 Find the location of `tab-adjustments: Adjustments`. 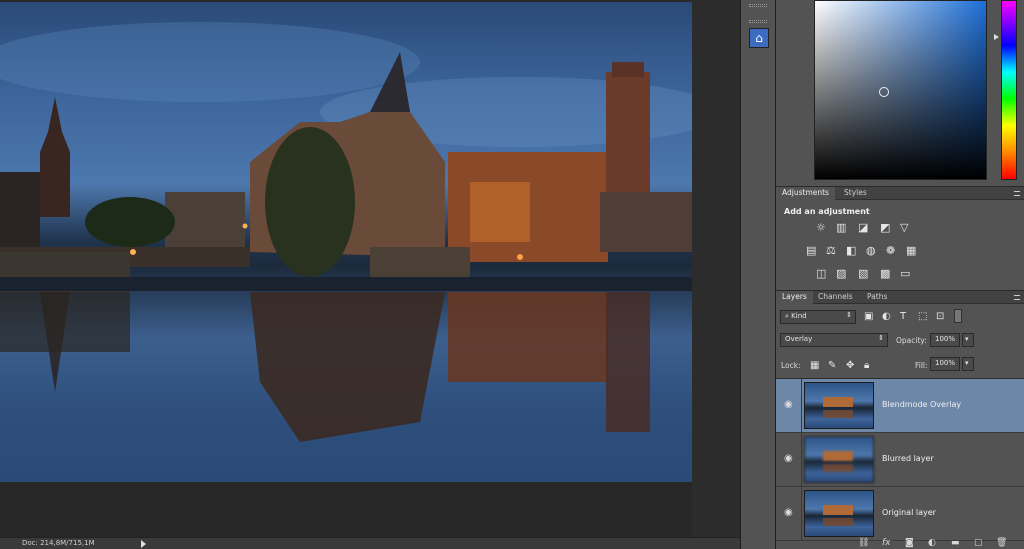

tab-adjustments: Adjustments is located at coordinates (805, 193).